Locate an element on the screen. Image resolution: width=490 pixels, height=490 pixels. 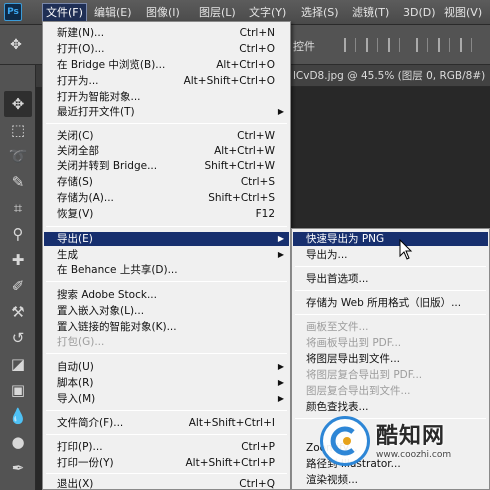
menu-item-save: 存储(S) Ctrl+S is located at coordinates (166, 182).